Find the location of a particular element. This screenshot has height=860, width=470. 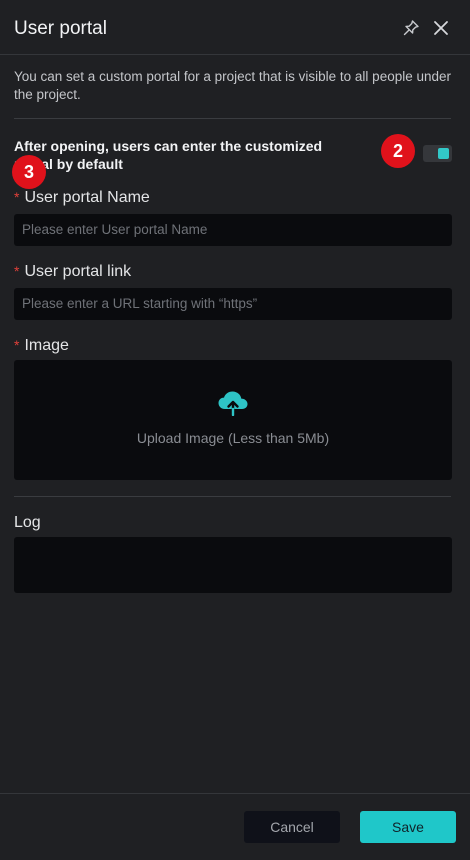

default-portal-toggle is located at coordinates (437, 153).